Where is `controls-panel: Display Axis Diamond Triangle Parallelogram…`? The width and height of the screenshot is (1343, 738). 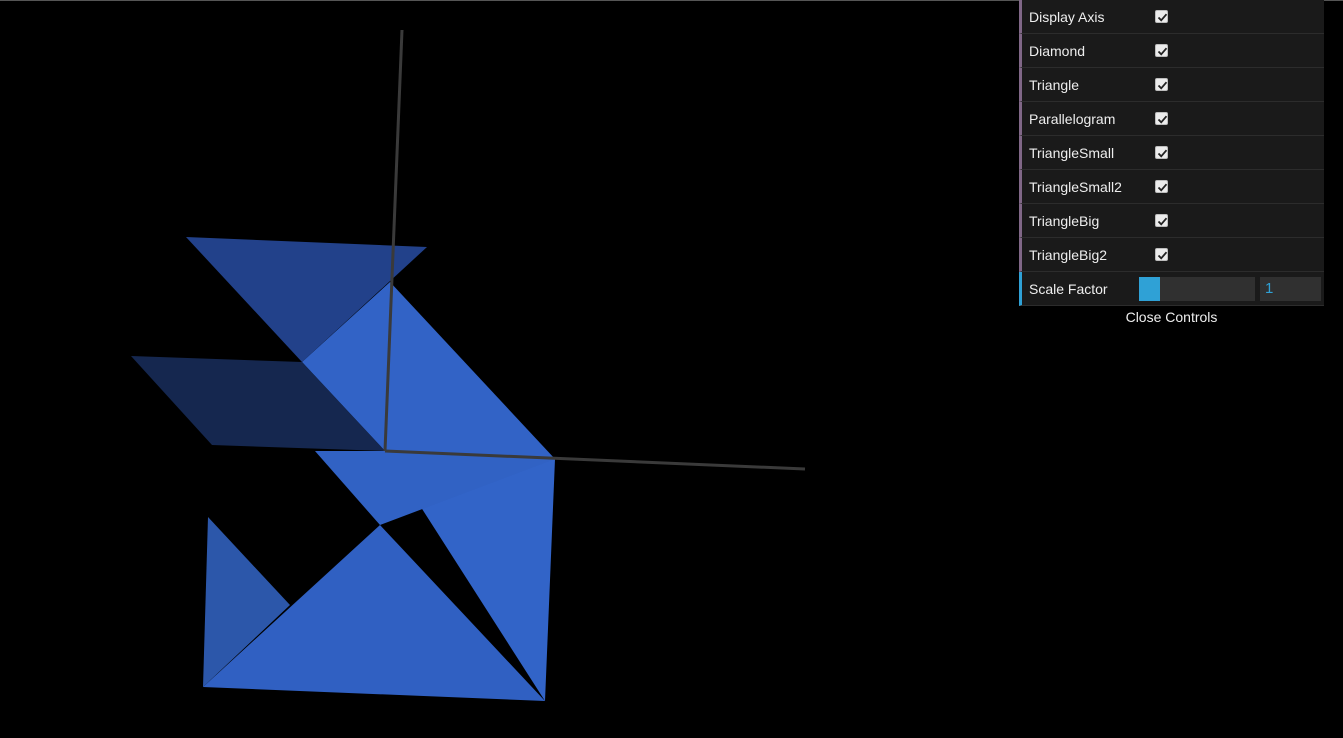
controls-panel: Display Axis Diamond Triangle Parallelogram… is located at coordinates (1171, 163).